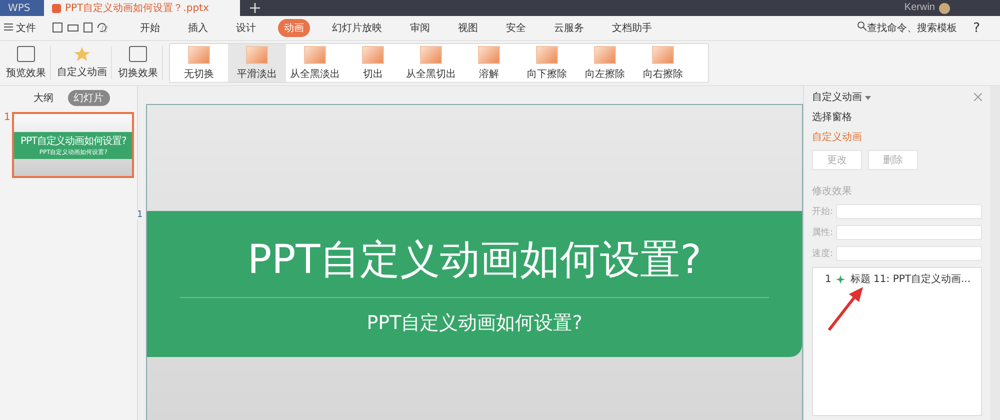  I want to click on field-label: 开始:, so click(823, 212).